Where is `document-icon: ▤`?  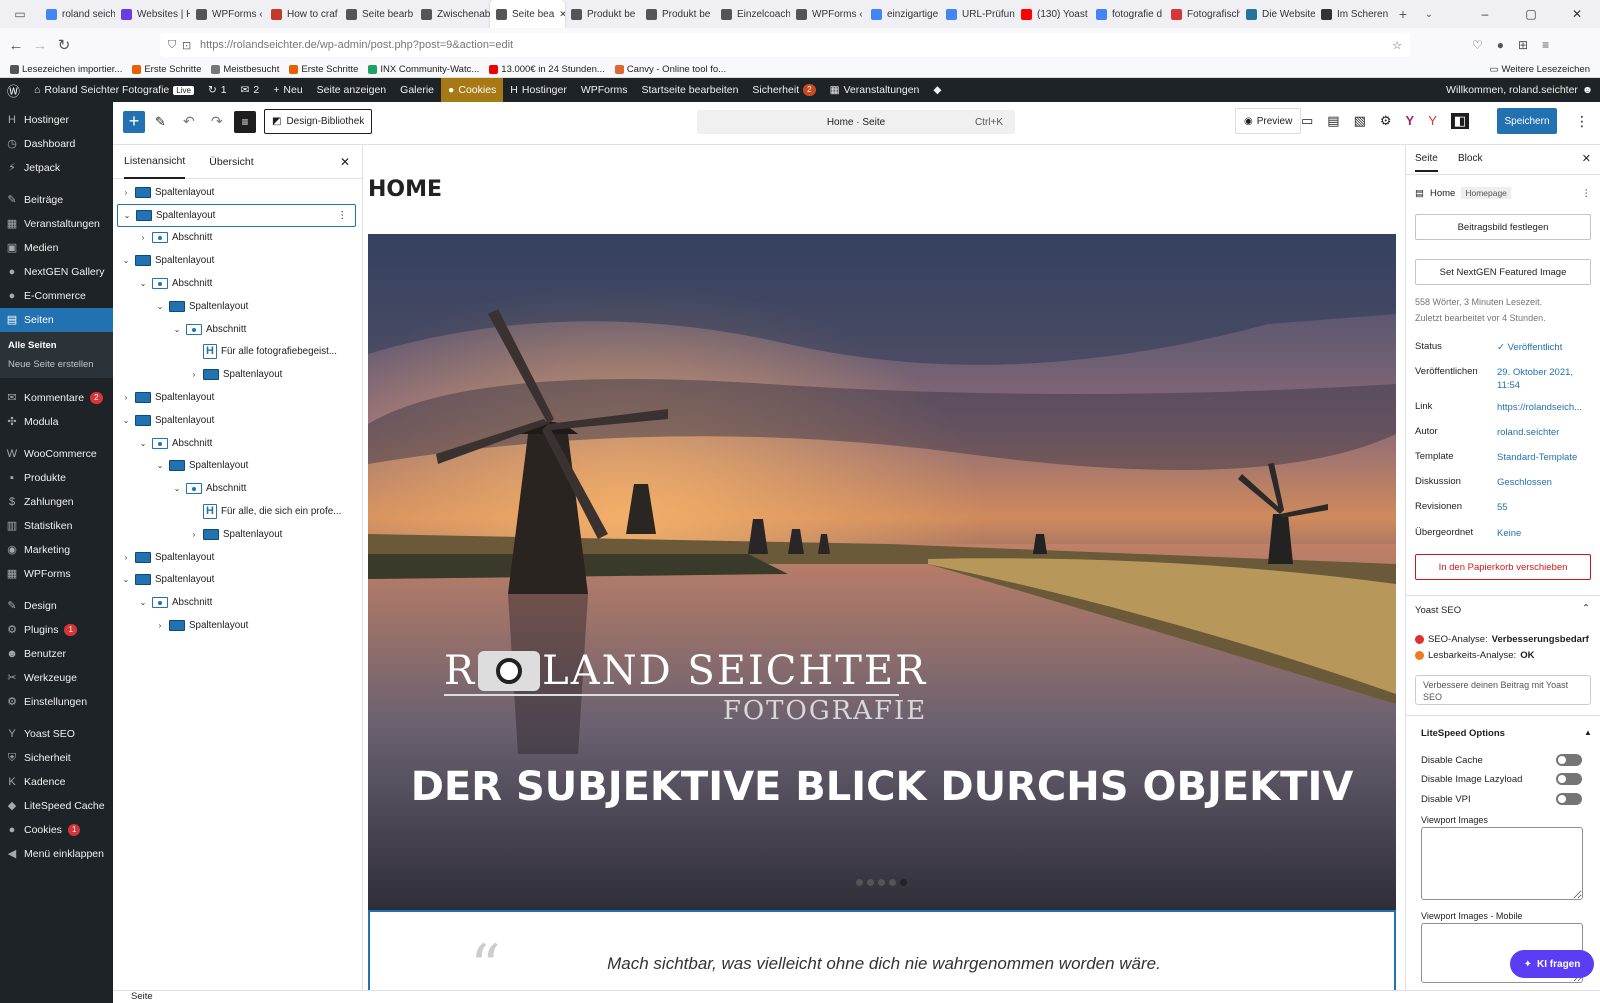
document-icon: ▤ is located at coordinates (1333, 121).